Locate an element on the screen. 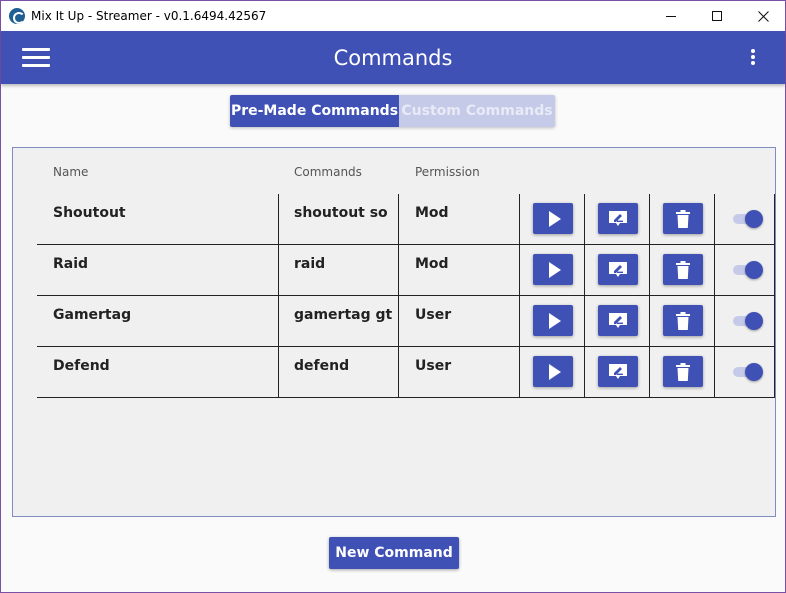 This screenshot has height=593, width=786. close-icon is located at coordinates (763, 16).